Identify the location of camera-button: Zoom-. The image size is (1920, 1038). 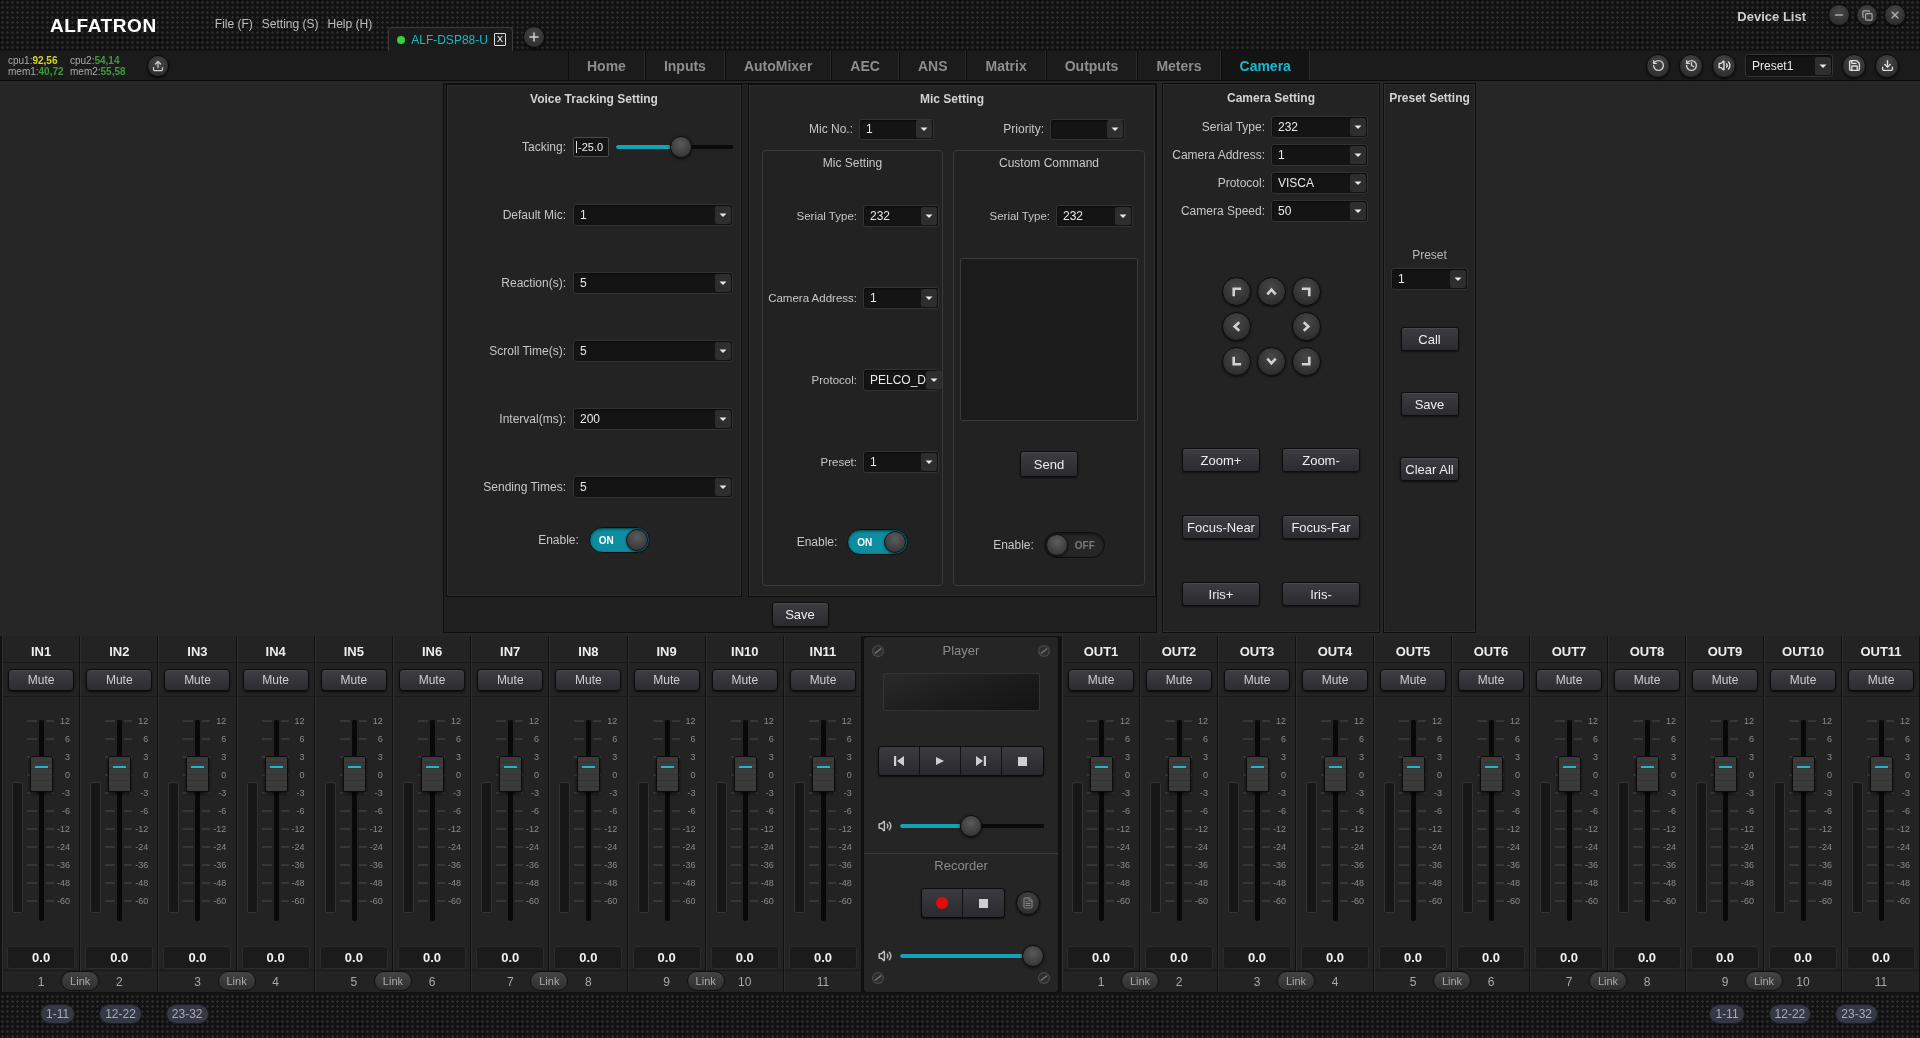
(1321, 460).